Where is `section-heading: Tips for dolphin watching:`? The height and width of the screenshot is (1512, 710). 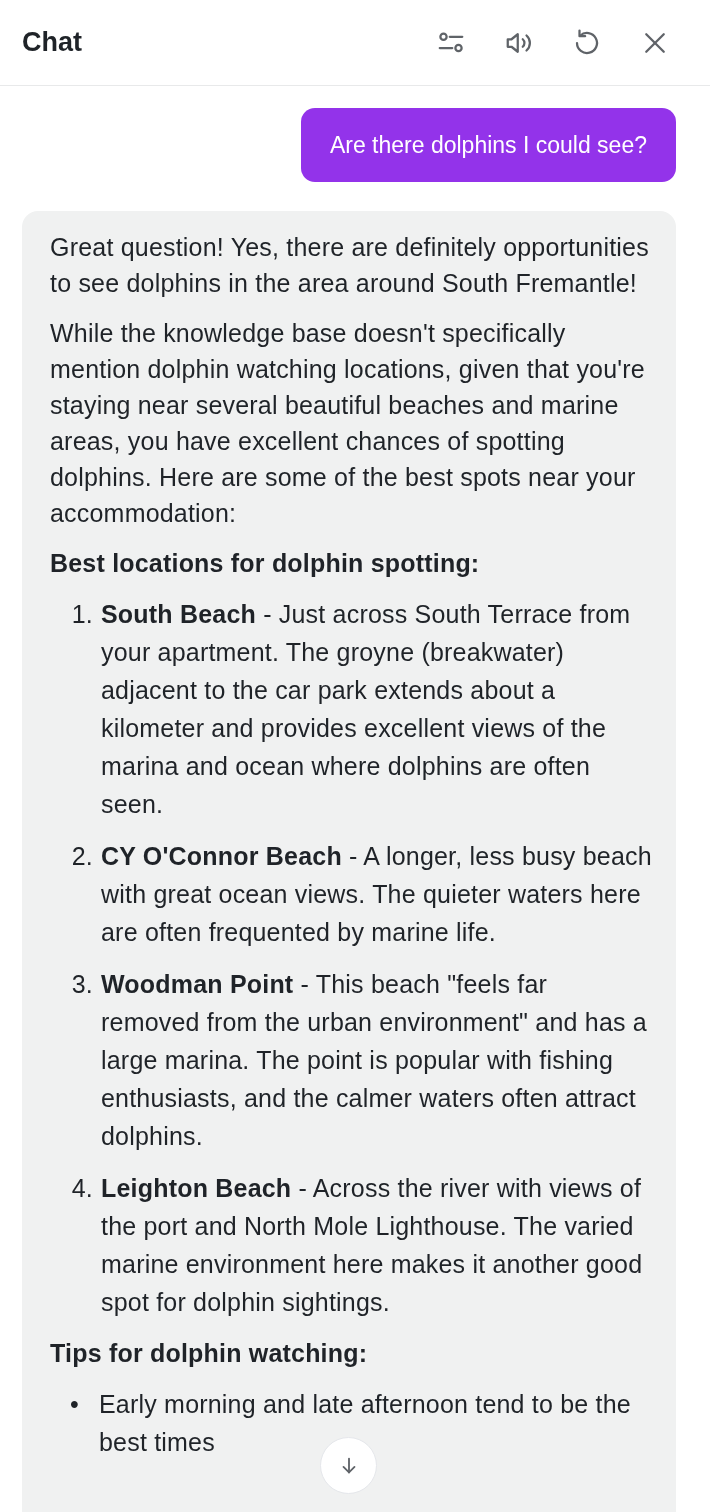 section-heading: Tips for dolphin watching: is located at coordinates (209, 1353).